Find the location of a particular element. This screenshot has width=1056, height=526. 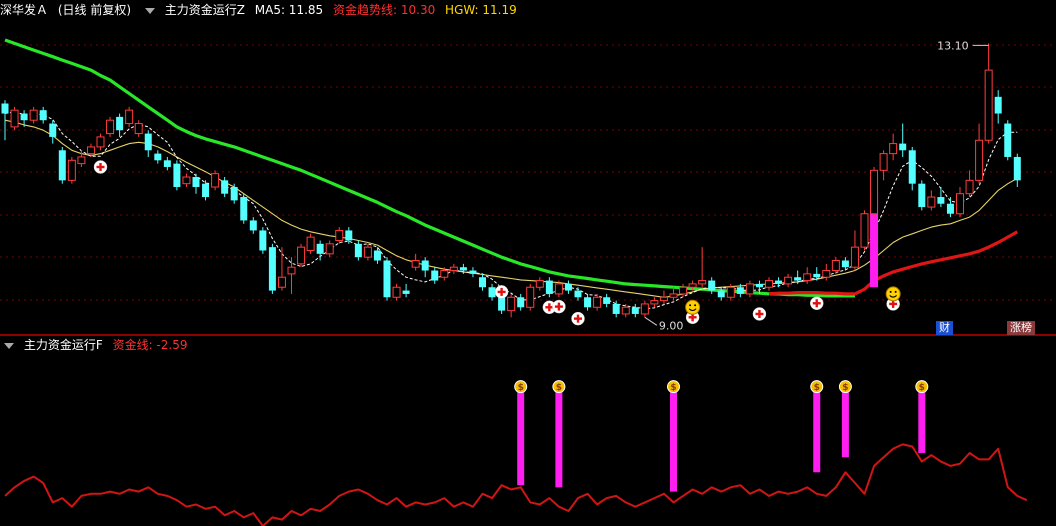

high-price-label: 13.10 is located at coordinates (953, 45).